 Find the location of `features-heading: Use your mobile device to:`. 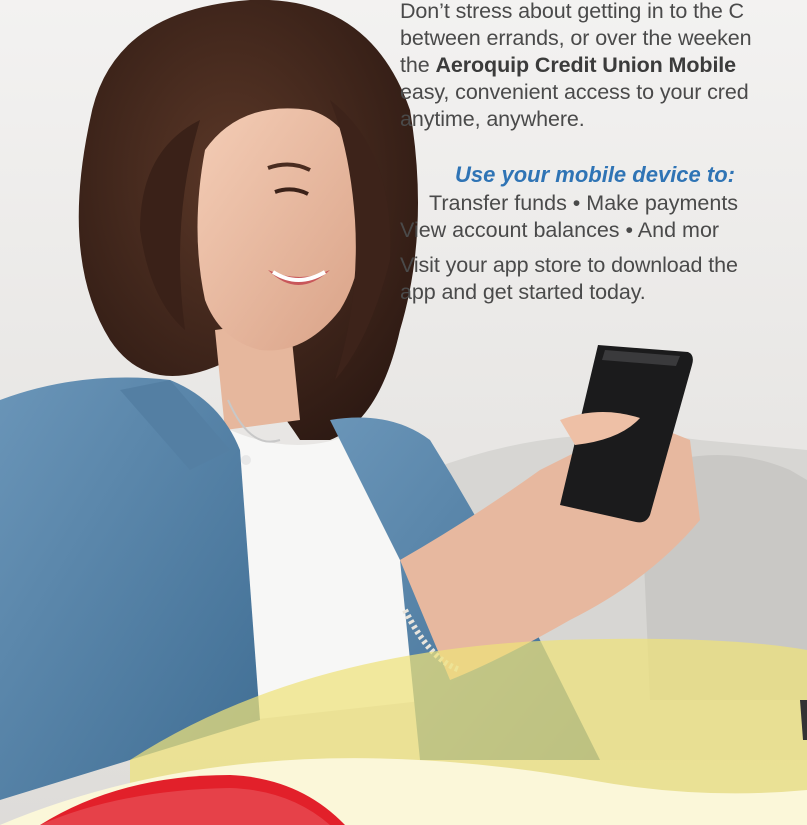

features-heading: Use your mobile device to: is located at coordinates (595, 174).